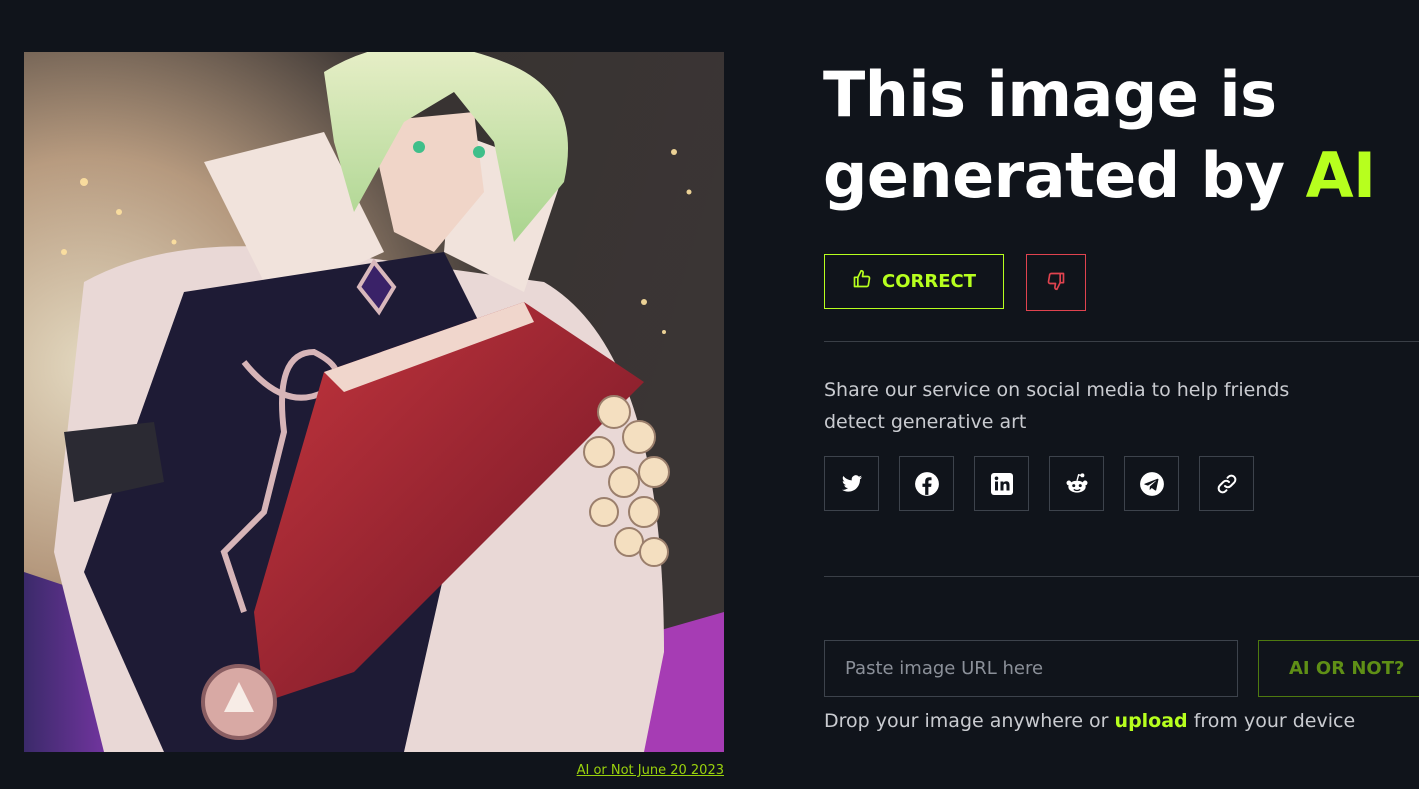  Describe the element at coordinates (1338, 668) in the screenshot. I see `ai-or-not-button: AI OR NOT?` at that location.